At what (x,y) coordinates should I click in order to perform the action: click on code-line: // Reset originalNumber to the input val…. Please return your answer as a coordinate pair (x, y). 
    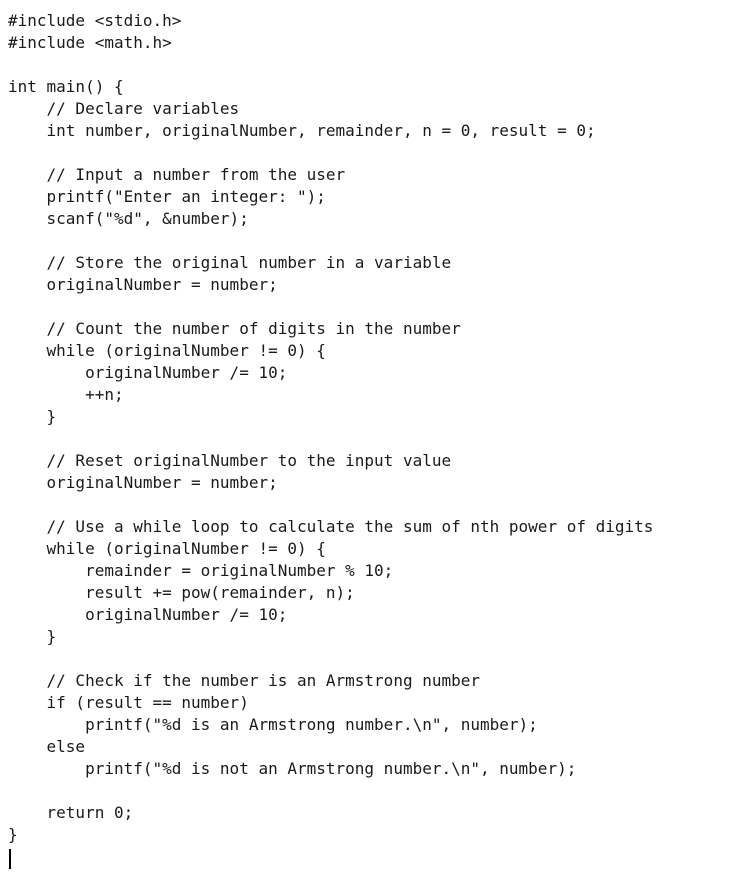
    Looking at the image, I should click on (230, 460).